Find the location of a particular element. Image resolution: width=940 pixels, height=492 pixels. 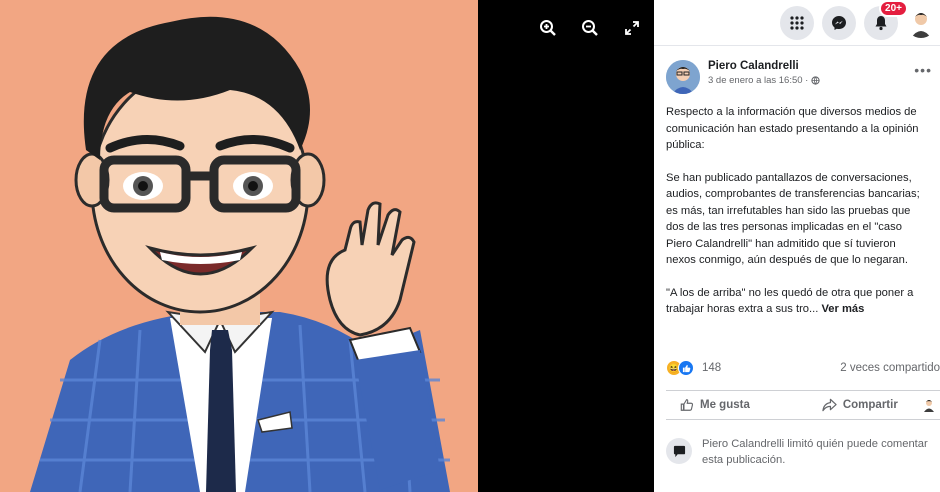

share-arrow-icon is located at coordinates (829, 405).